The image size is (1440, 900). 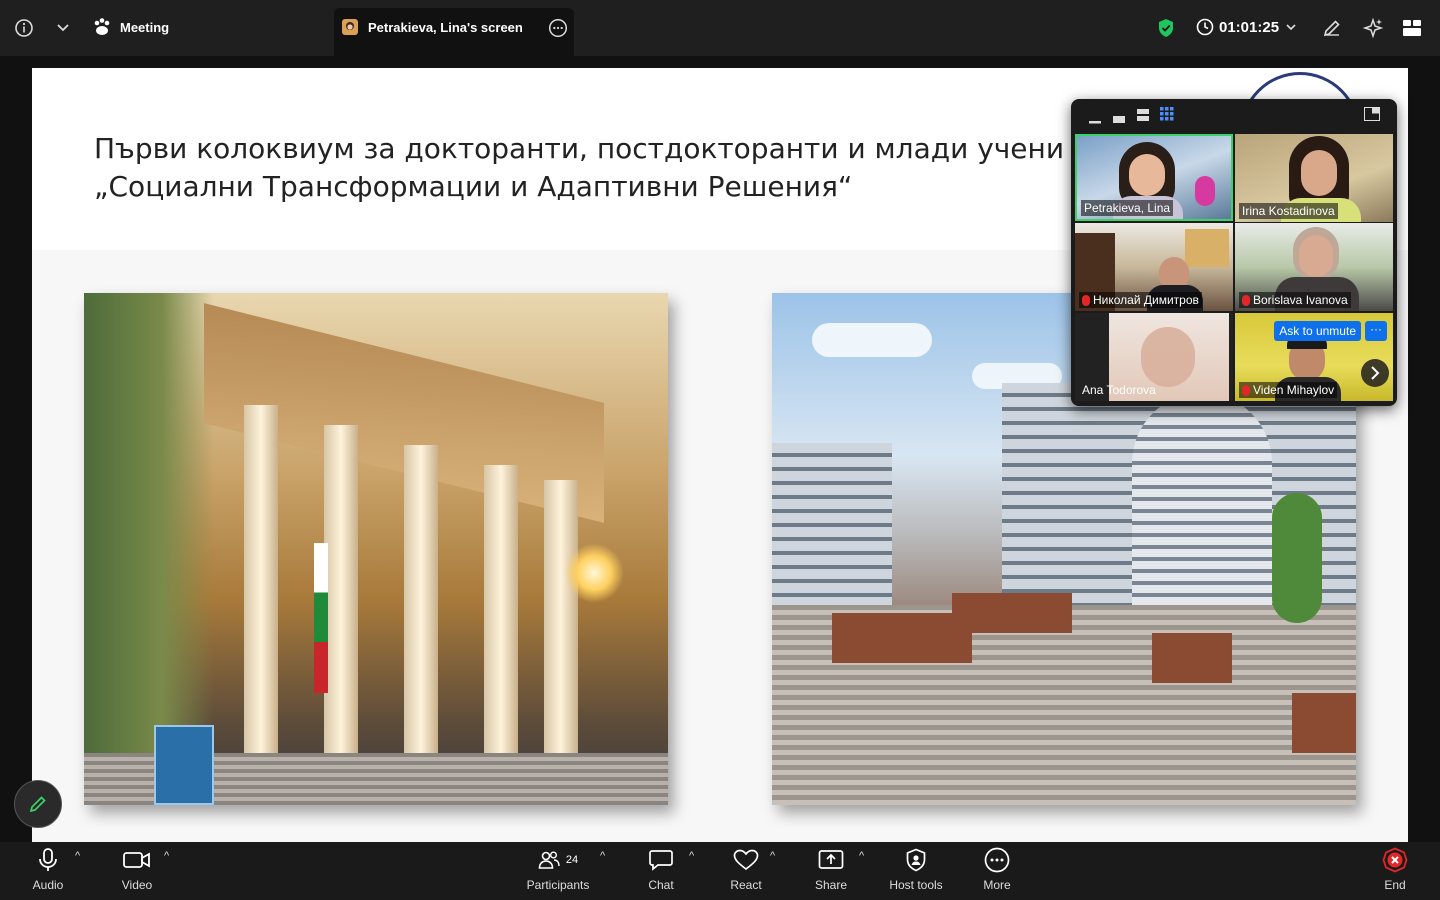 I want to click on end-close-icon, so click(x=1395, y=860).